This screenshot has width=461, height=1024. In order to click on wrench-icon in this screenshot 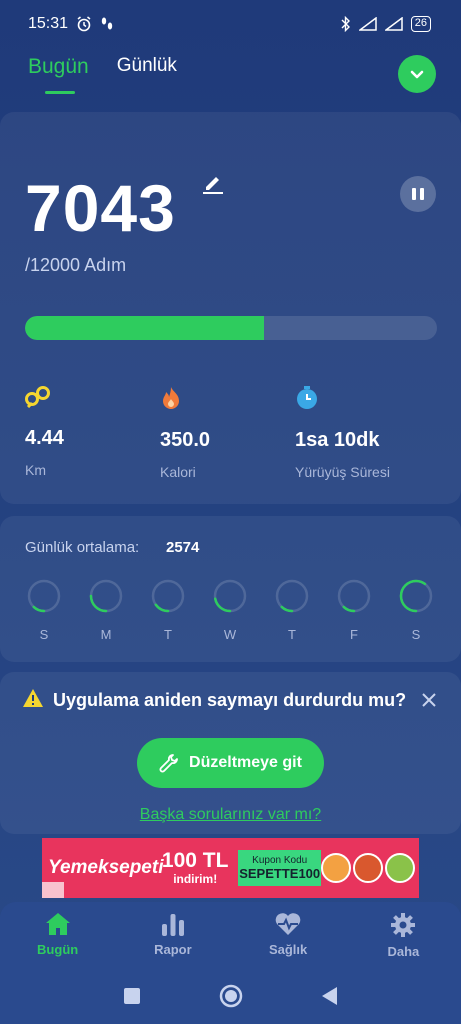, I will do `click(168, 763)`.